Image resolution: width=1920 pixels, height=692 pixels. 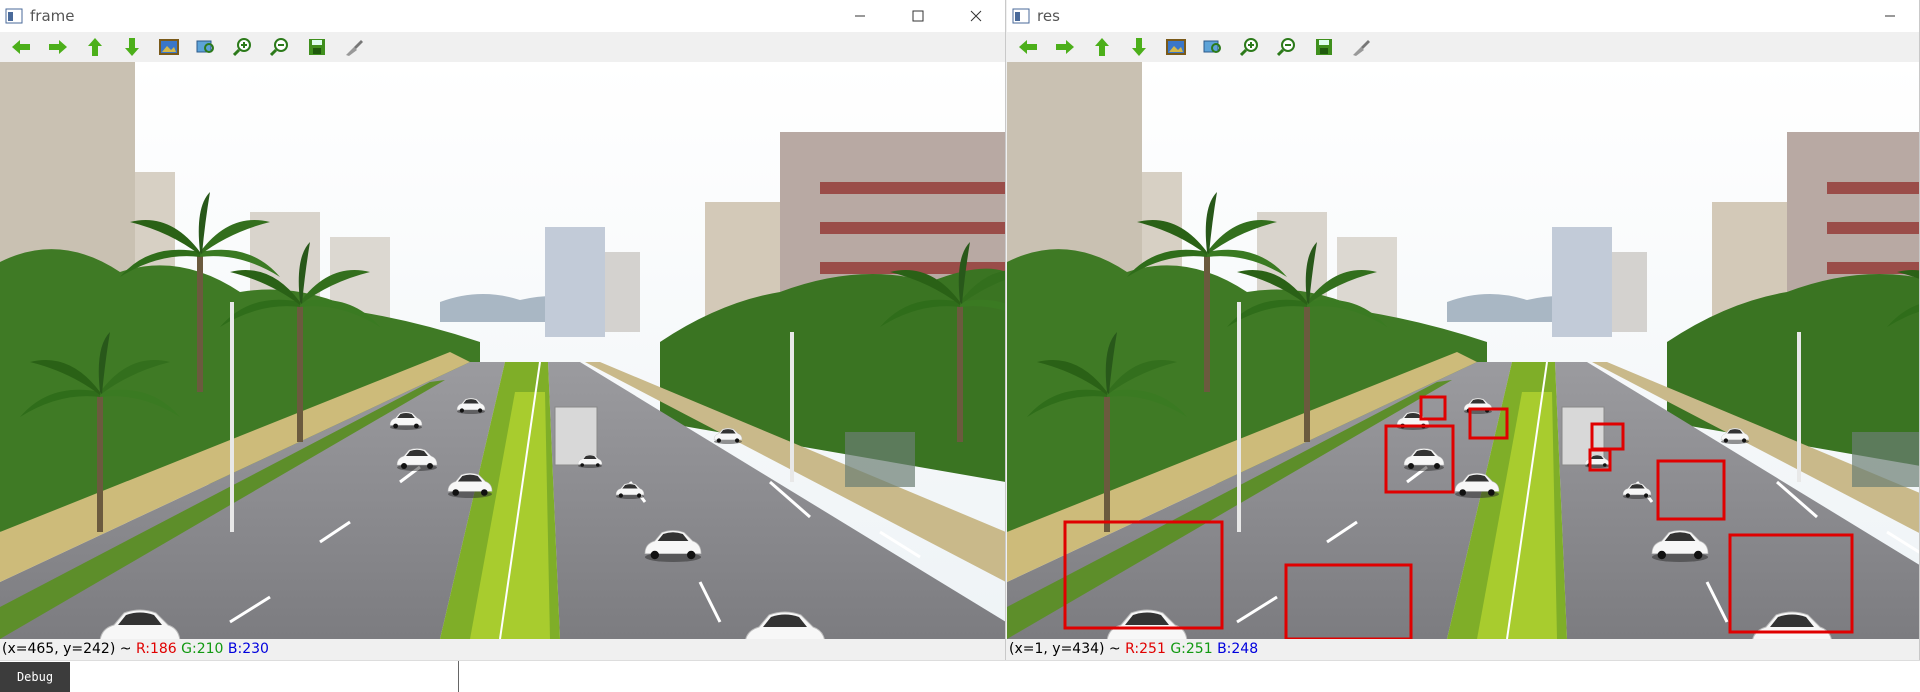 I want to click on pixel-blue-value: B:230, so click(x=248, y=649).